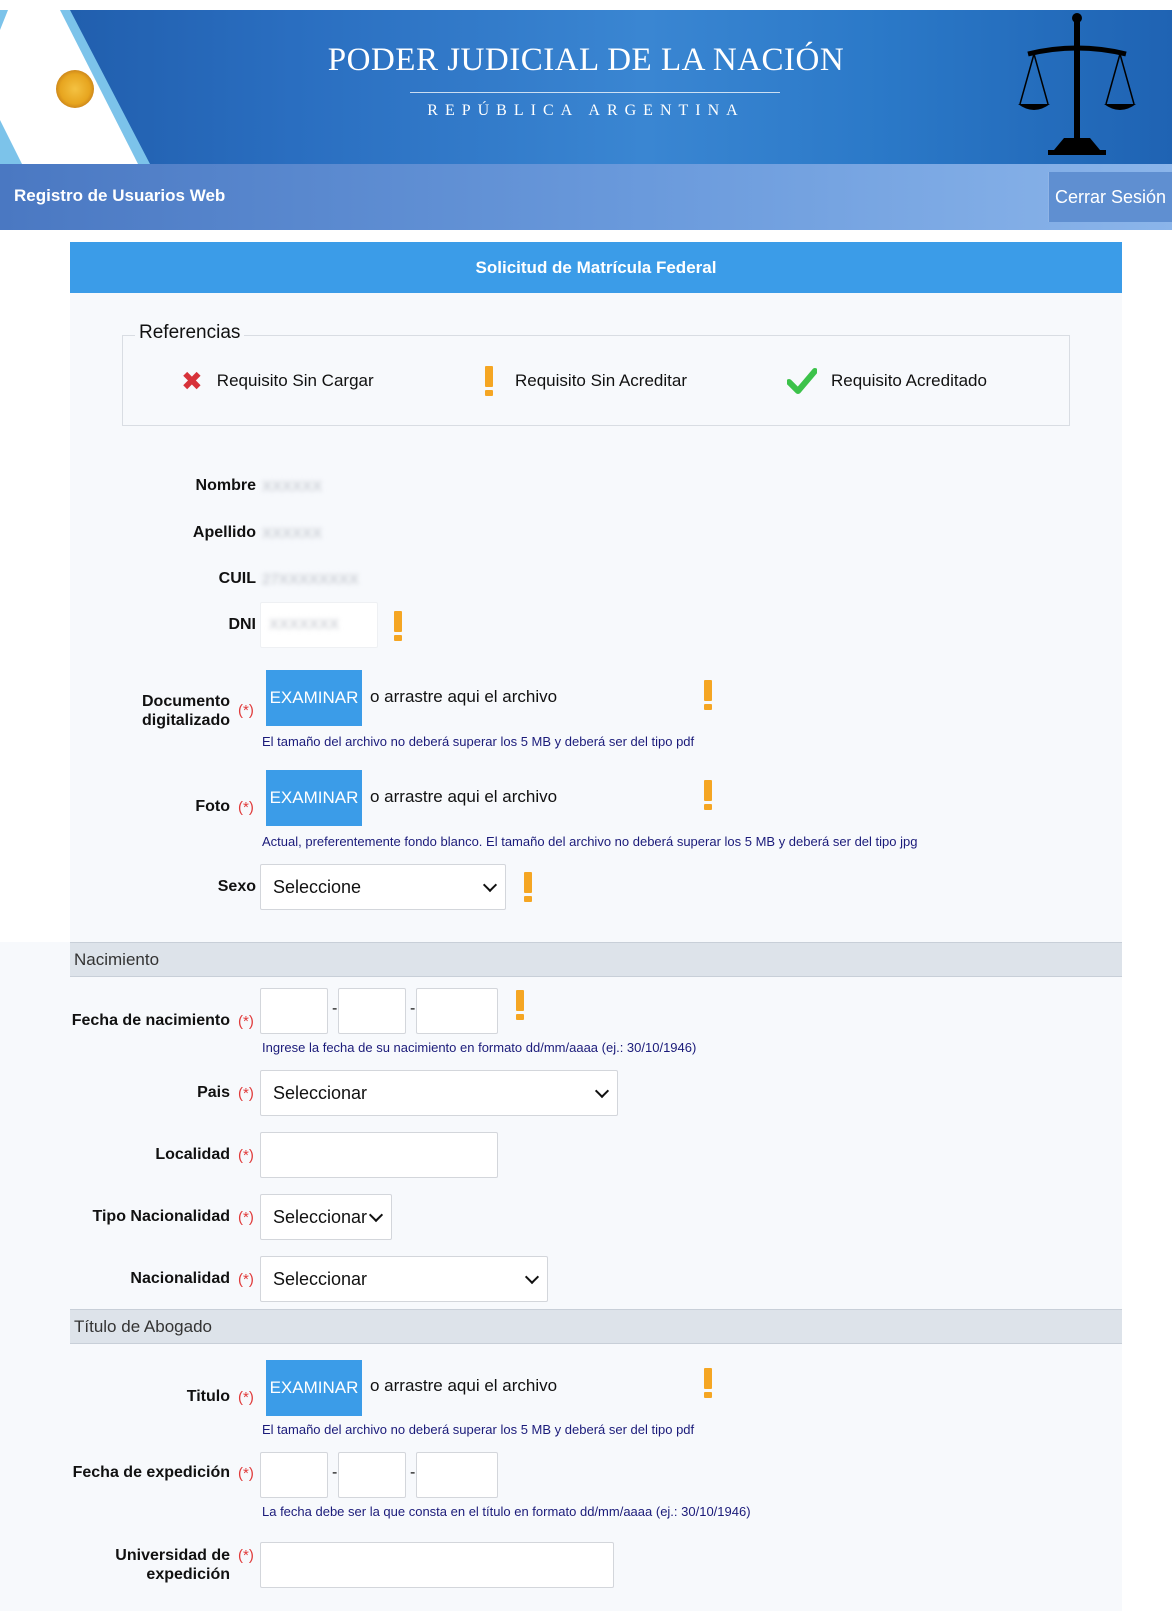  What do you see at coordinates (310, 579) in the screenshot?
I see `cuil-value: 27XXXXXXXX` at bounding box center [310, 579].